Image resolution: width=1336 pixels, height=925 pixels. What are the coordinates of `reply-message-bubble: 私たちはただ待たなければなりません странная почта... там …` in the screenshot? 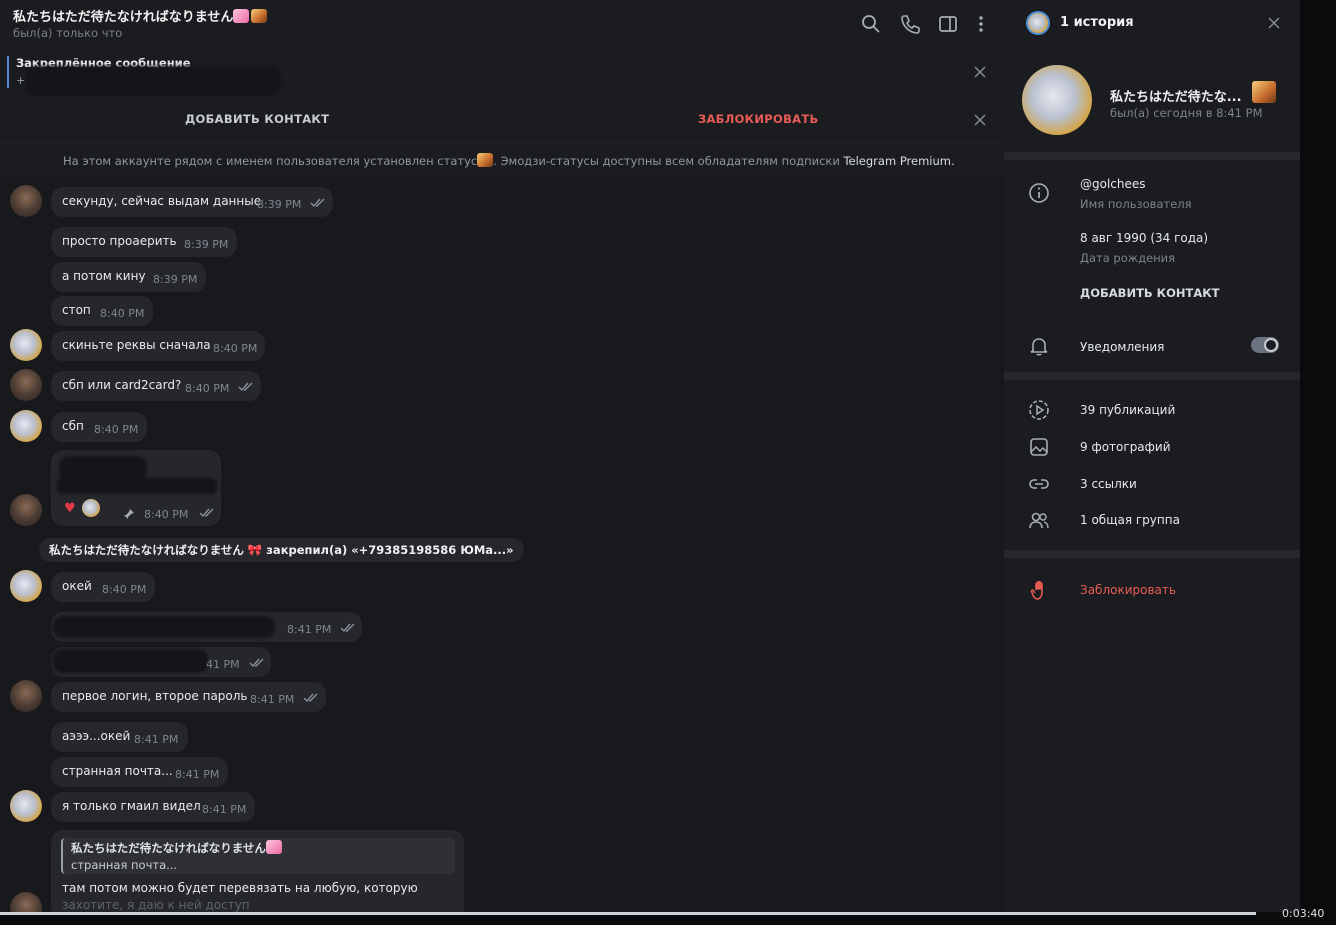 It's located at (257, 871).